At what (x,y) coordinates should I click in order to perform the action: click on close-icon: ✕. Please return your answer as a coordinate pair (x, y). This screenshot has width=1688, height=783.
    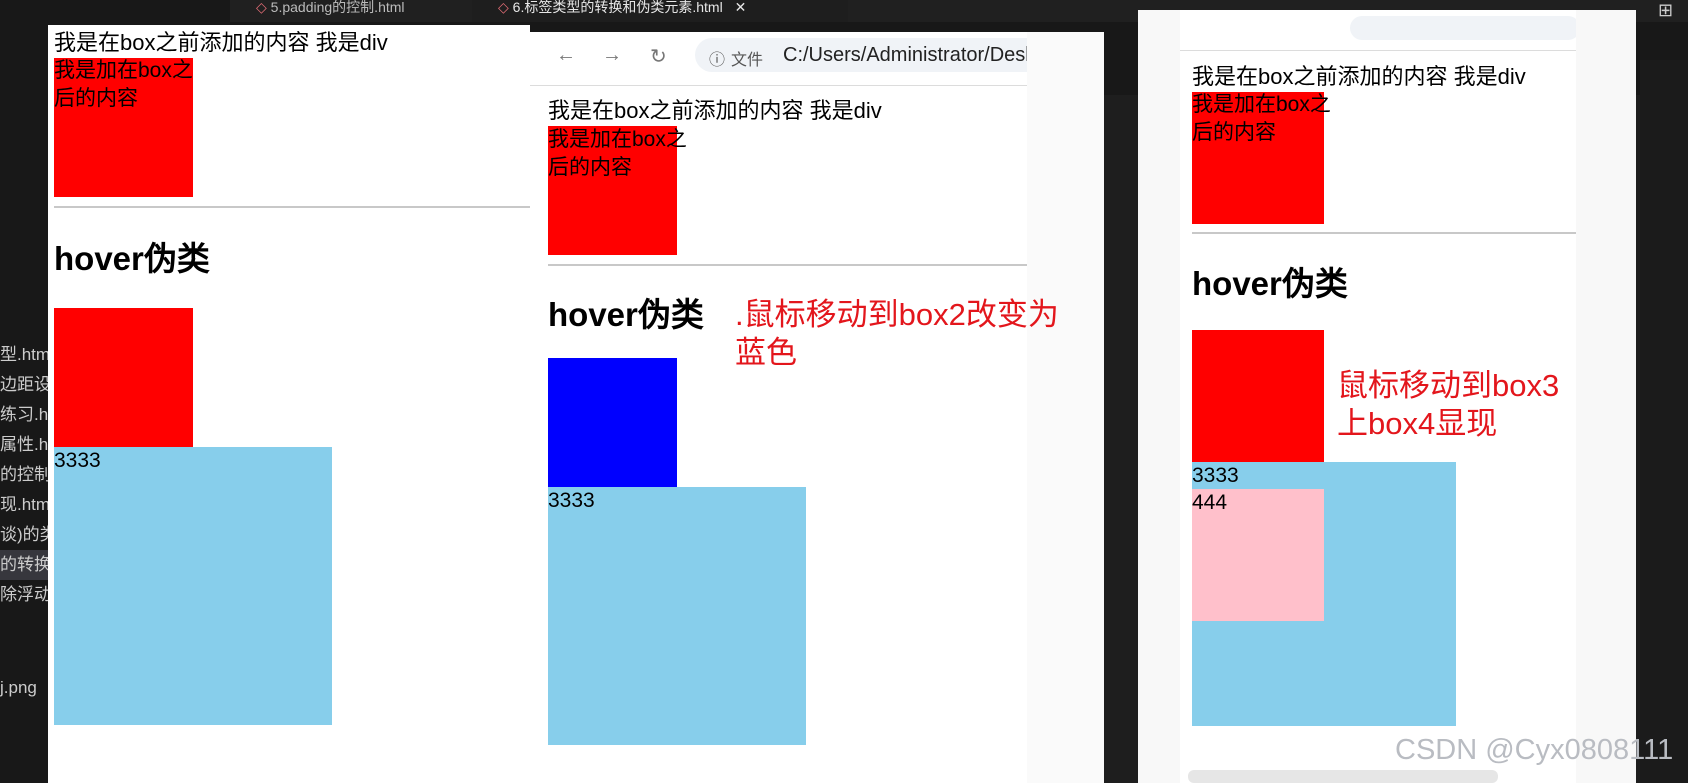
    Looking at the image, I should click on (741, 7).